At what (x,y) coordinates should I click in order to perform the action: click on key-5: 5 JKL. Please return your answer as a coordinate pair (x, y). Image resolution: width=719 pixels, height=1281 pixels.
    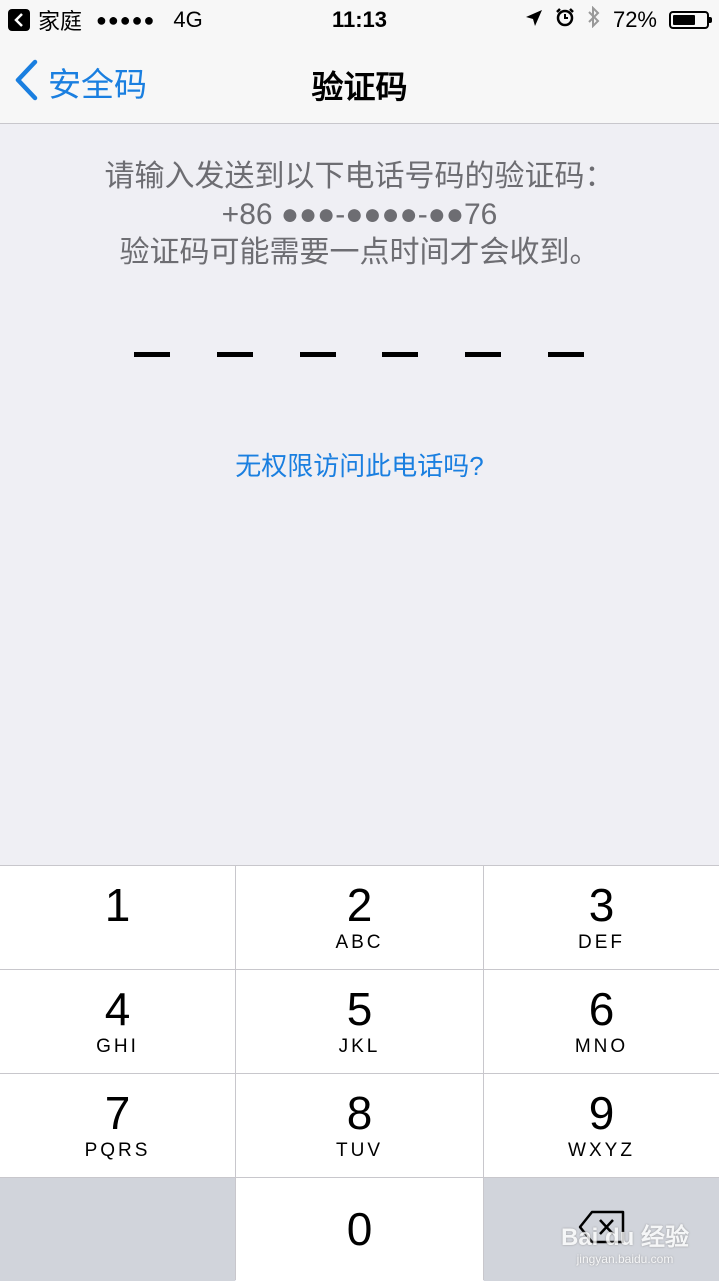
    Looking at the image, I should click on (359, 1021).